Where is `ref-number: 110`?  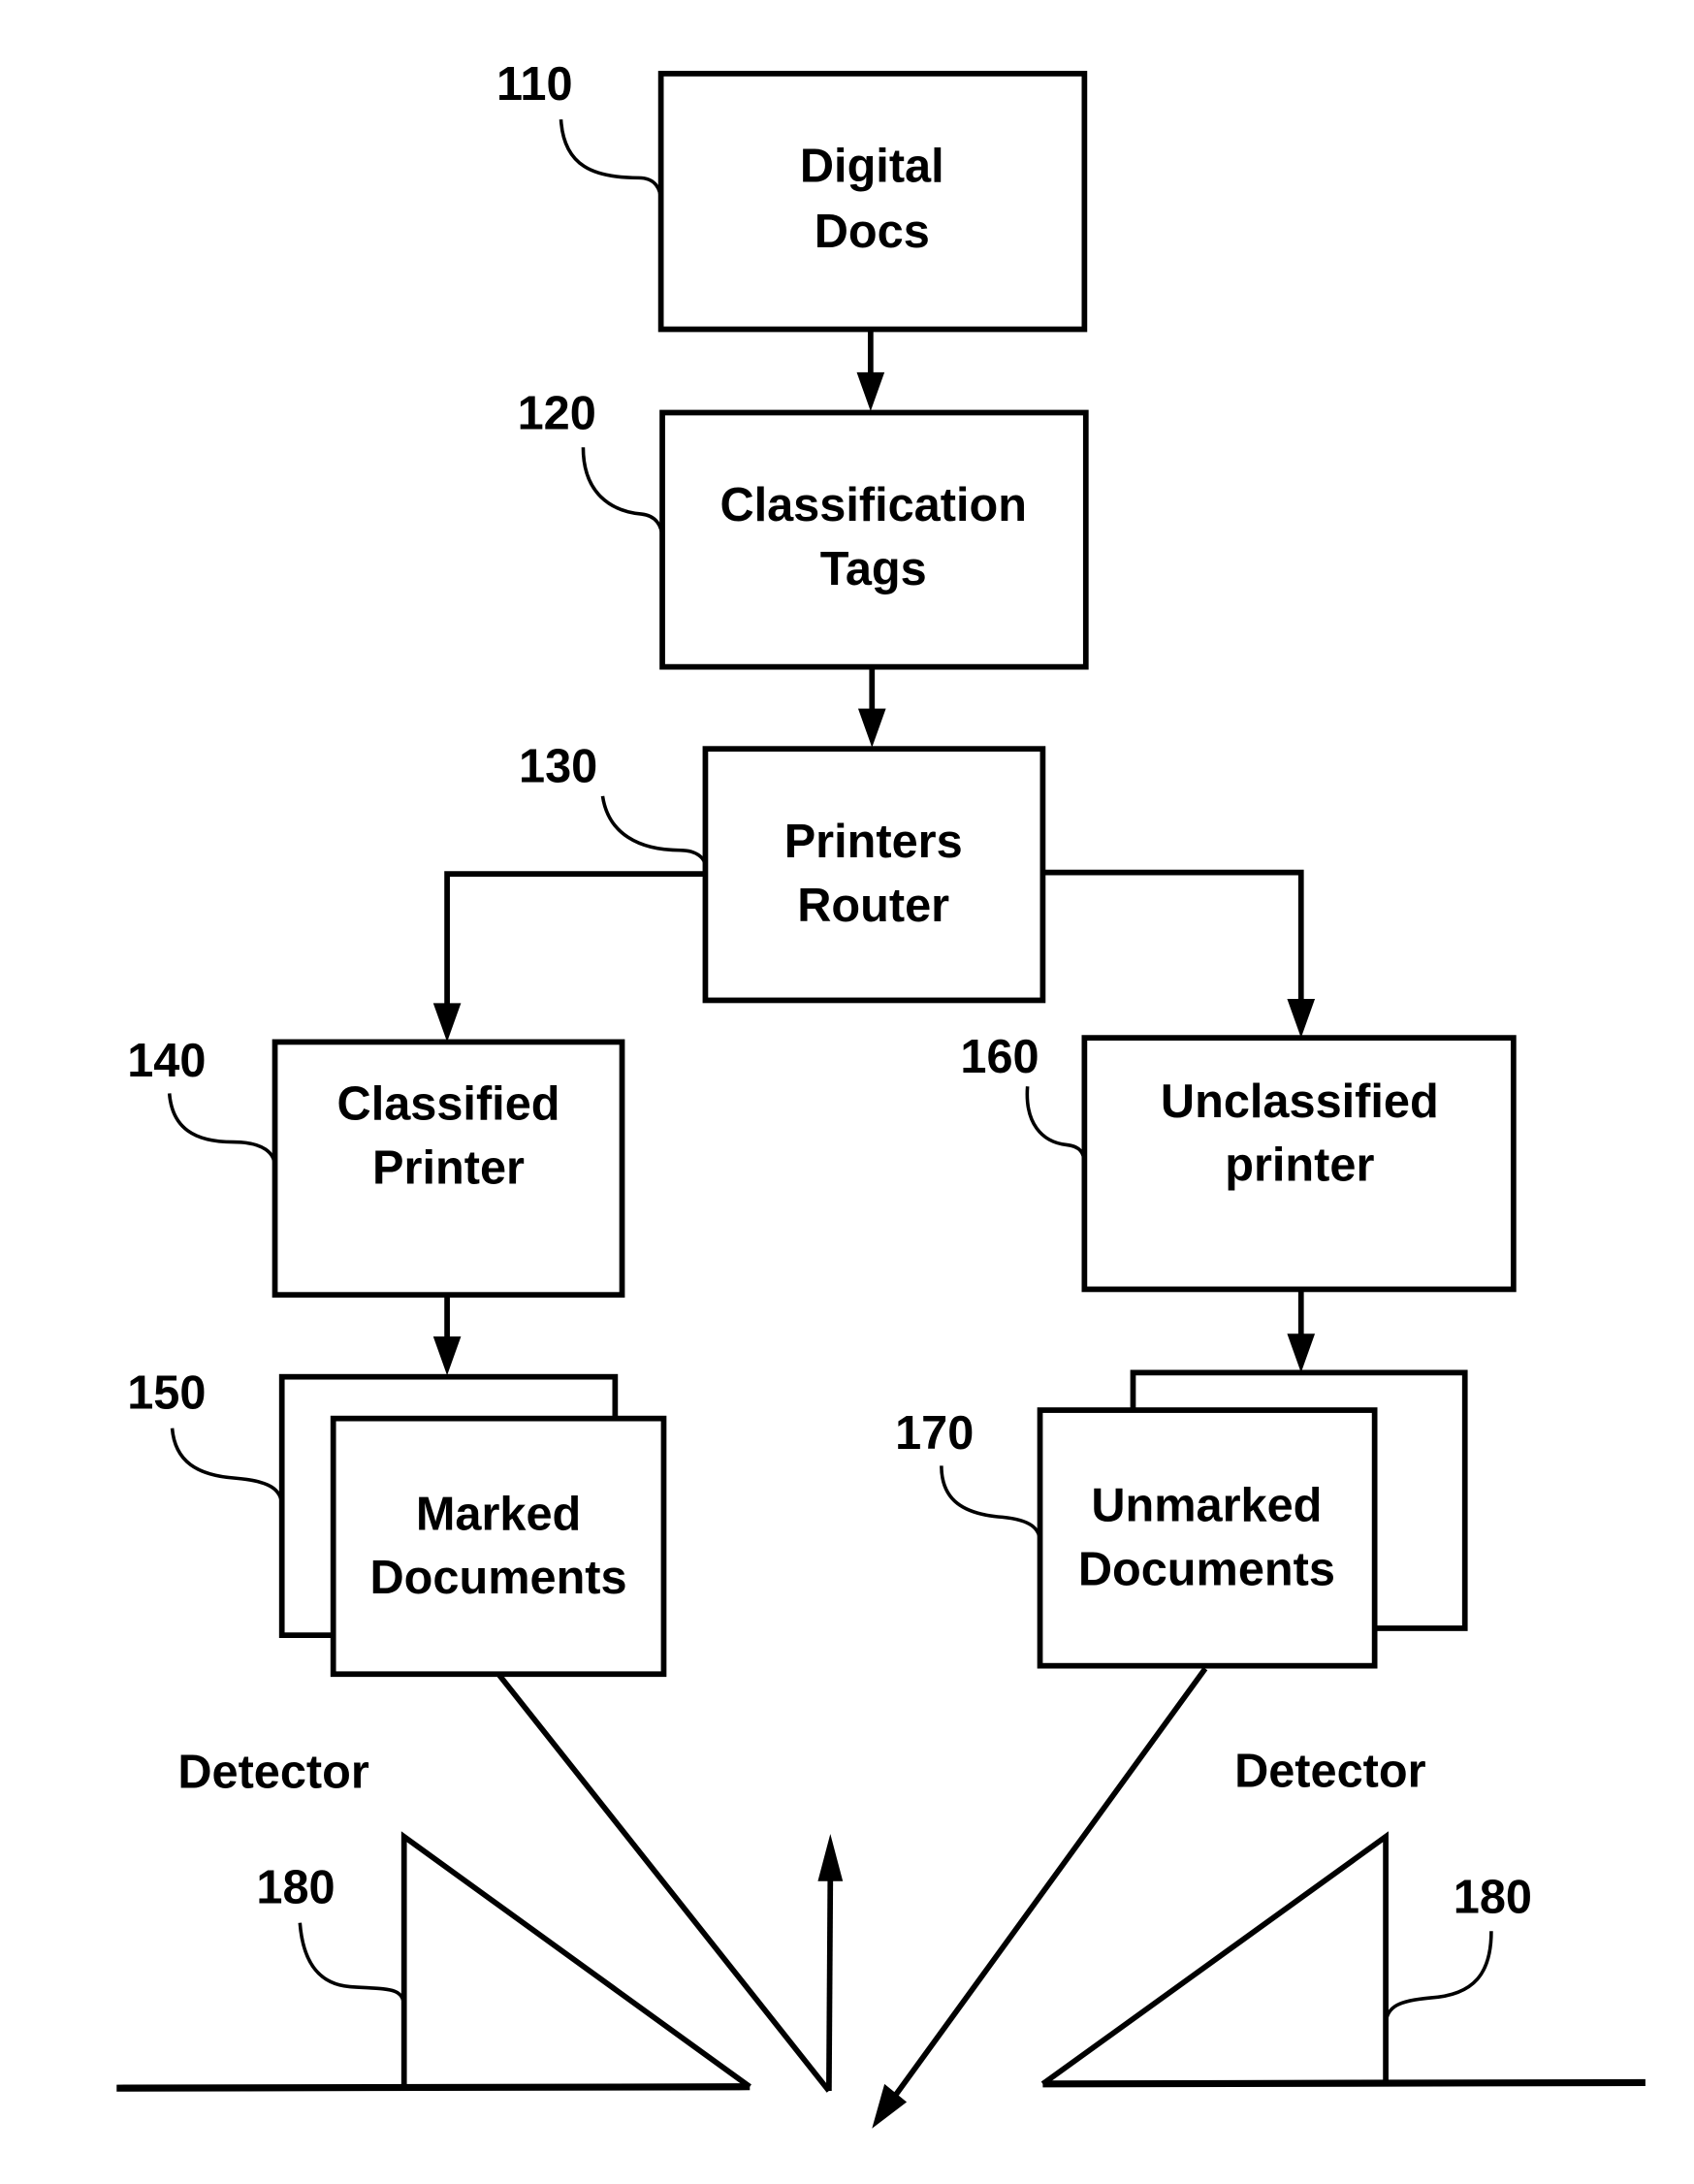
ref-number: 110 is located at coordinates (534, 84).